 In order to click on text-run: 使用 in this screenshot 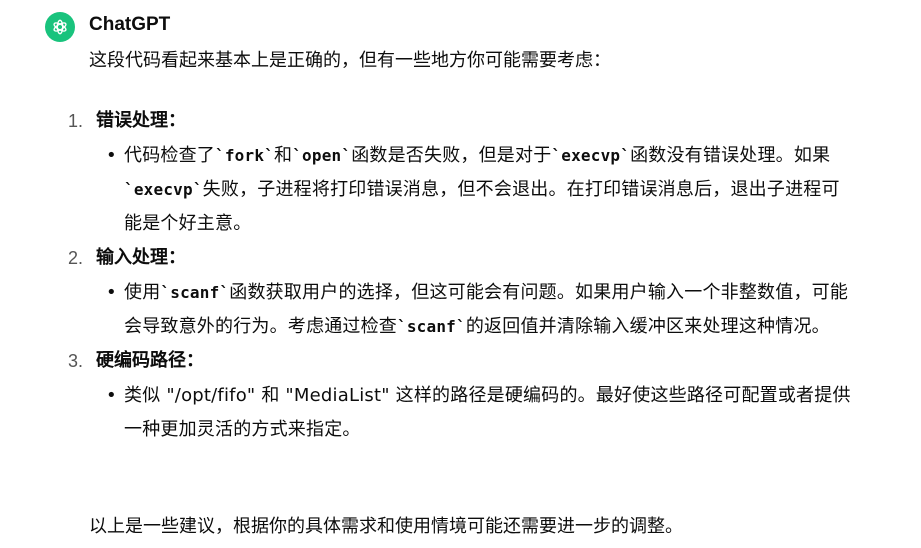, I will do `click(142, 292)`.